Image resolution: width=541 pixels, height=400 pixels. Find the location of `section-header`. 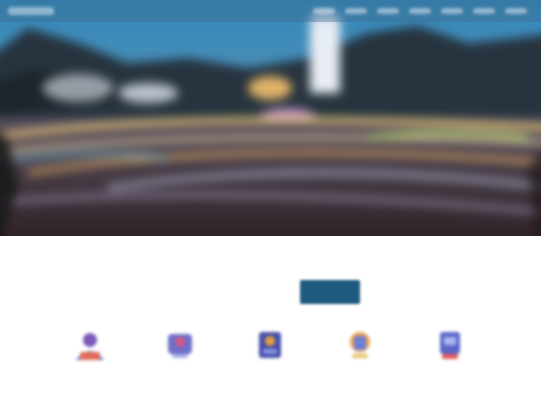

section-header is located at coordinates (270, 293).